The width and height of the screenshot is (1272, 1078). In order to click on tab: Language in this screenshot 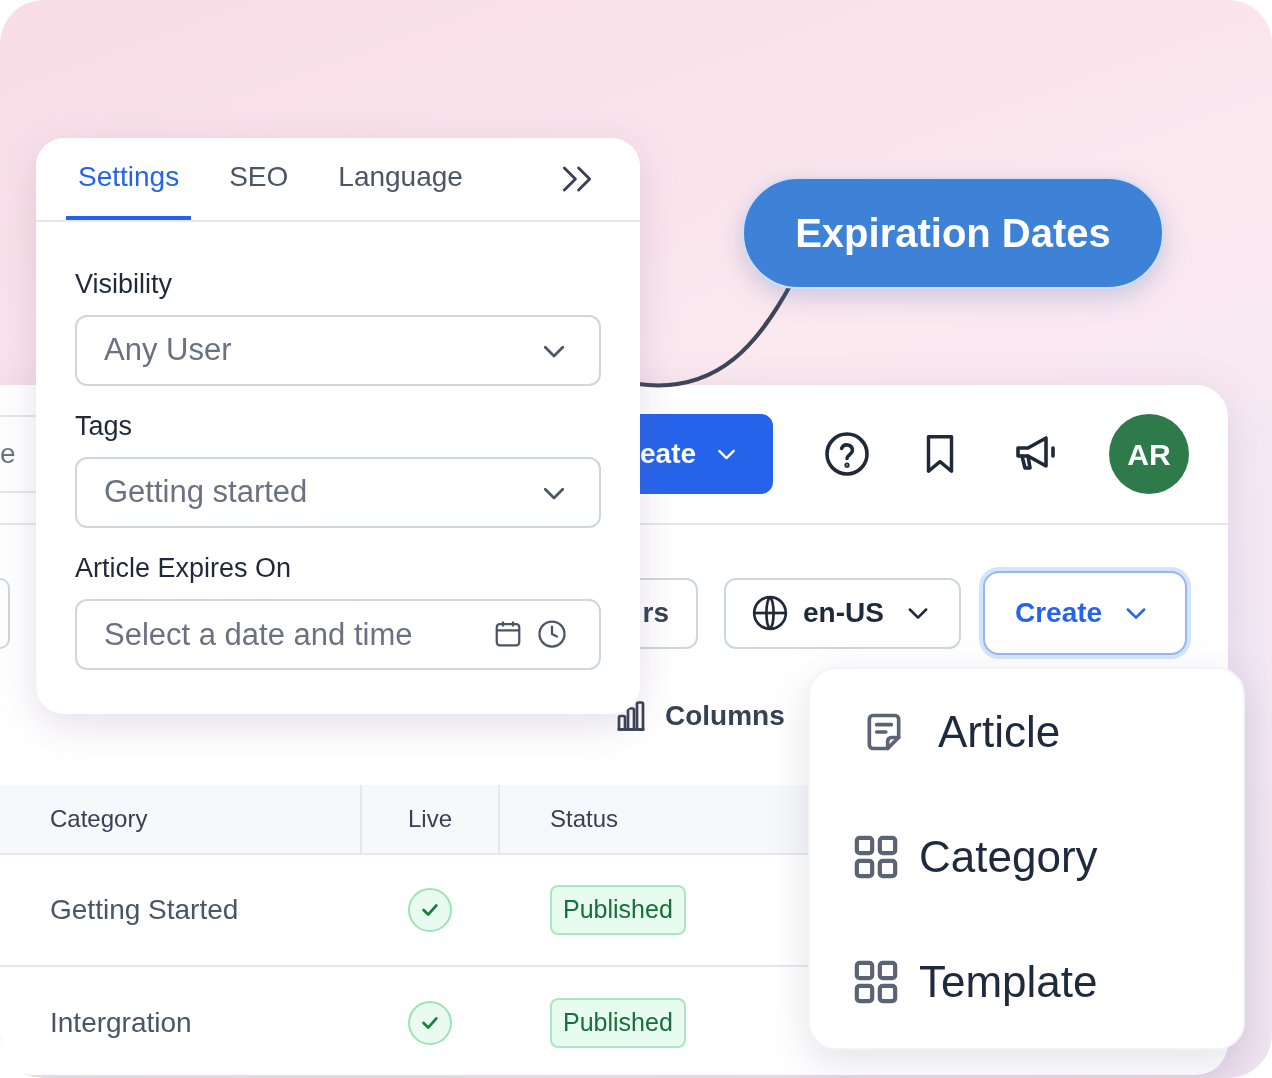, I will do `click(400, 179)`.